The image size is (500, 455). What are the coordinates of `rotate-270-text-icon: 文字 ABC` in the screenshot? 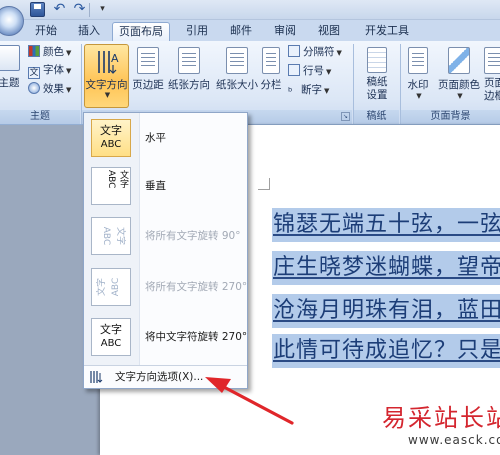 It's located at (111, 287).